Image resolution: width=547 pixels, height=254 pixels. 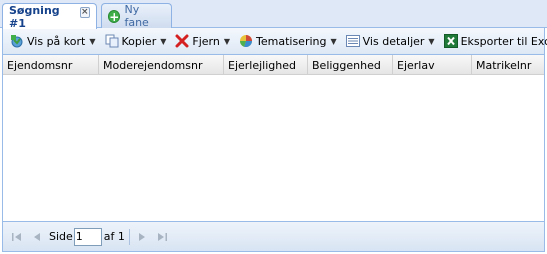 What do you see at coordinates (450, 41) in the screenshot?
I see `excel-icon` at bounding box center [450, 41].